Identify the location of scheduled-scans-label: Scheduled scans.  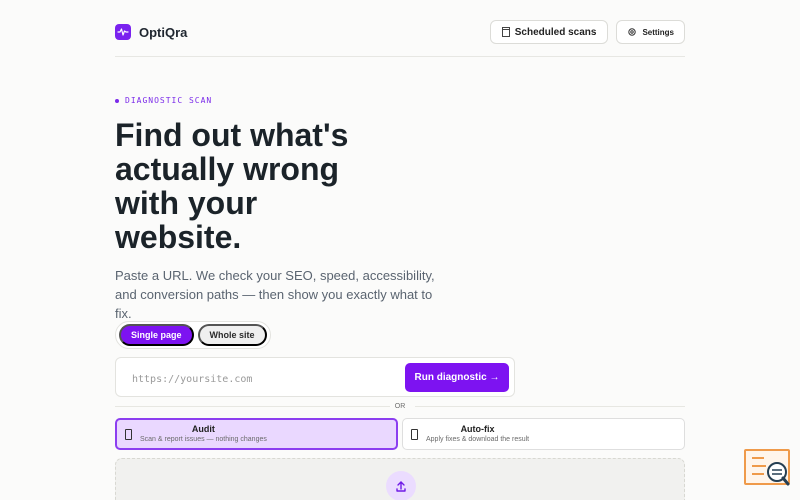
(555, 32).